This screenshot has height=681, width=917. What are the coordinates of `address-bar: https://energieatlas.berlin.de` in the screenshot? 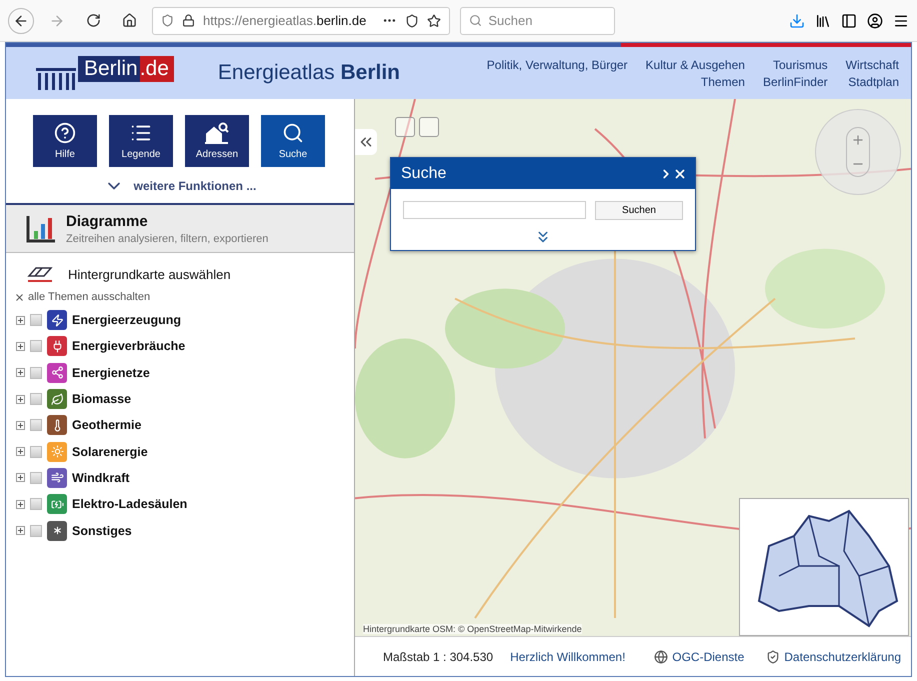 It's located at (301, 20).